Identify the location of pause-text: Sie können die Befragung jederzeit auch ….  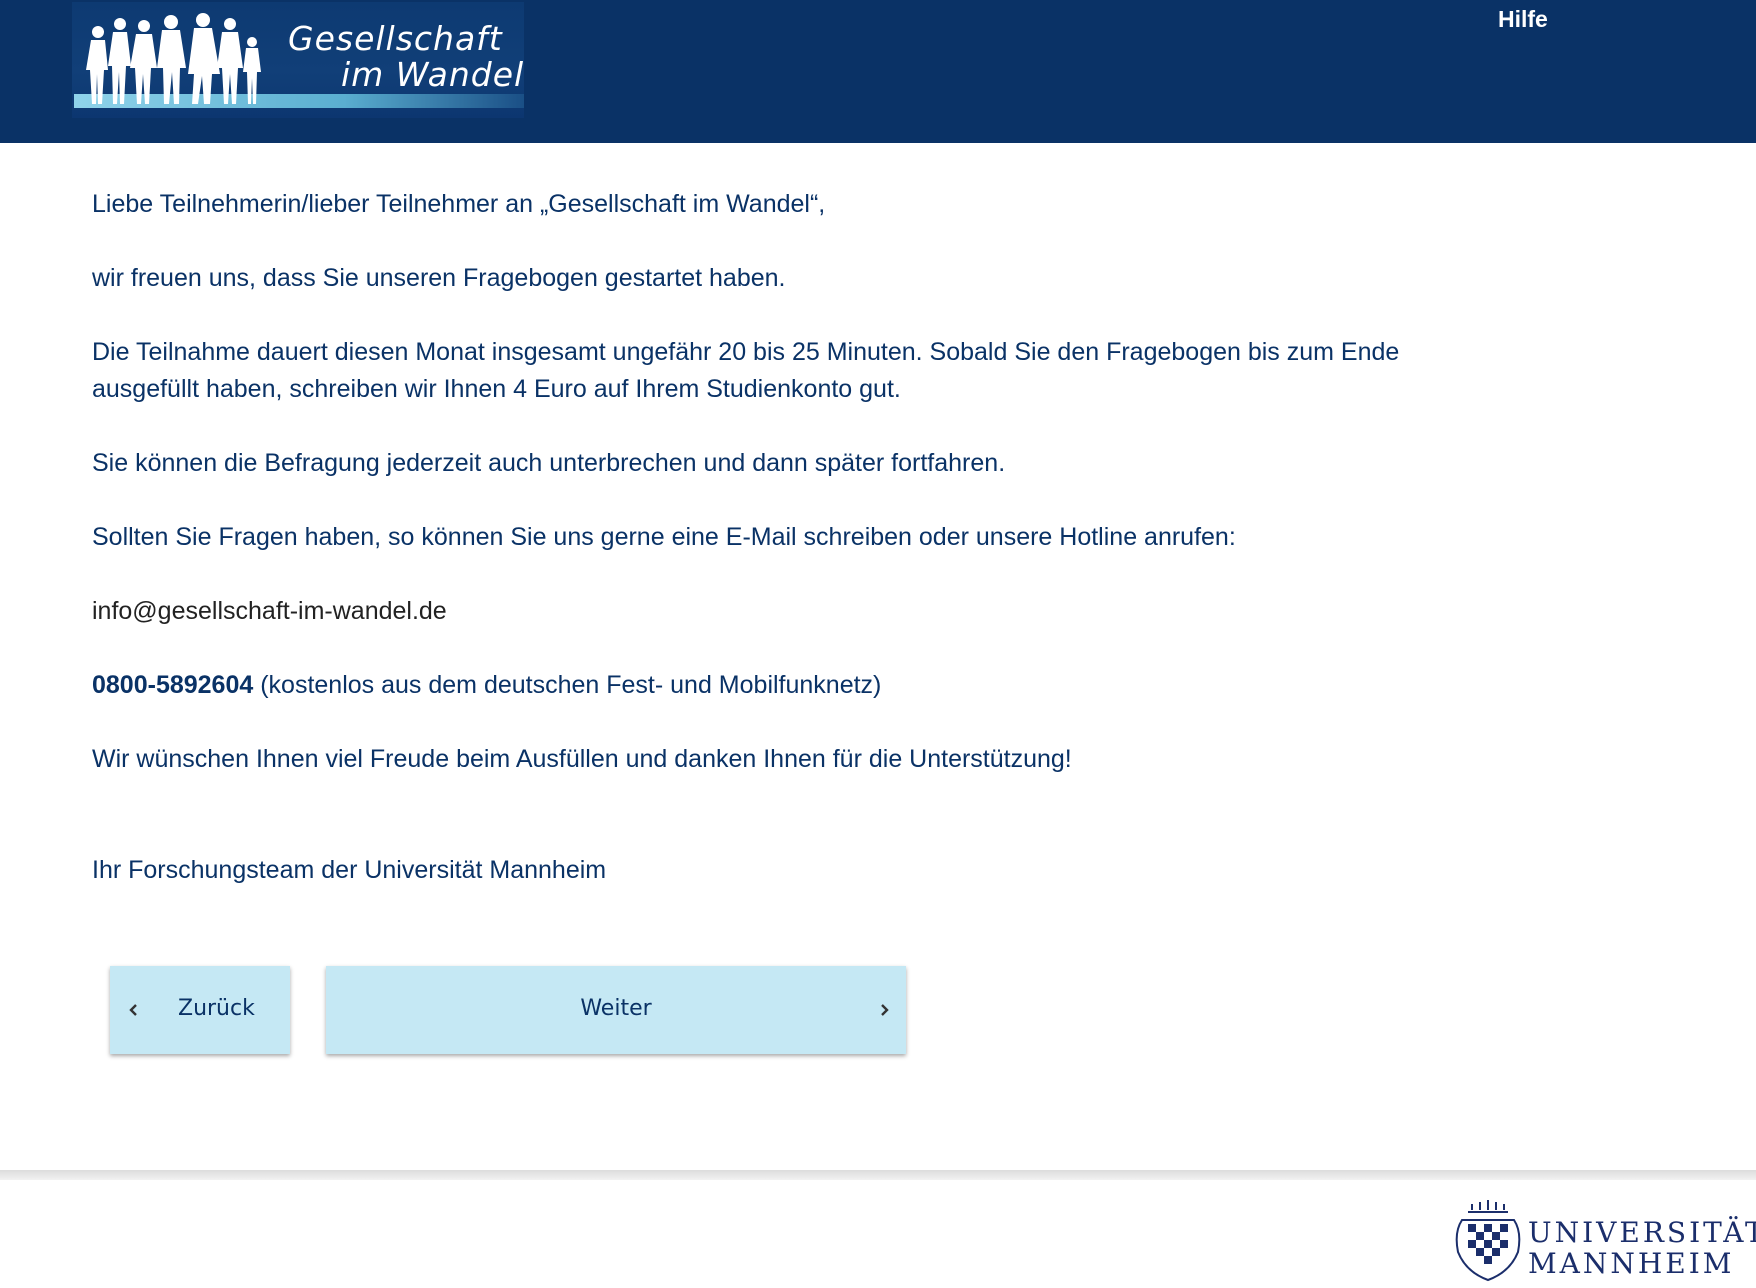
(549, 463).